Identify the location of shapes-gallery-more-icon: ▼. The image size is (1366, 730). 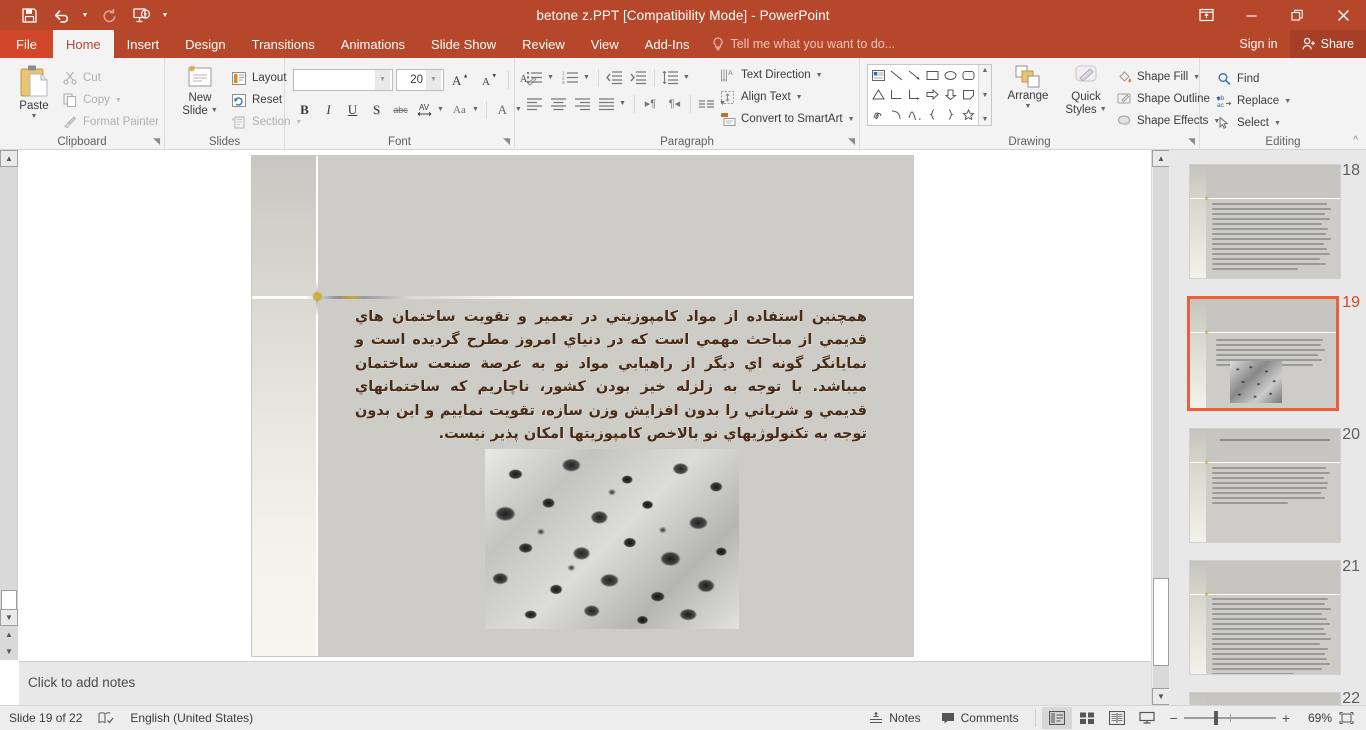
(985, 119).